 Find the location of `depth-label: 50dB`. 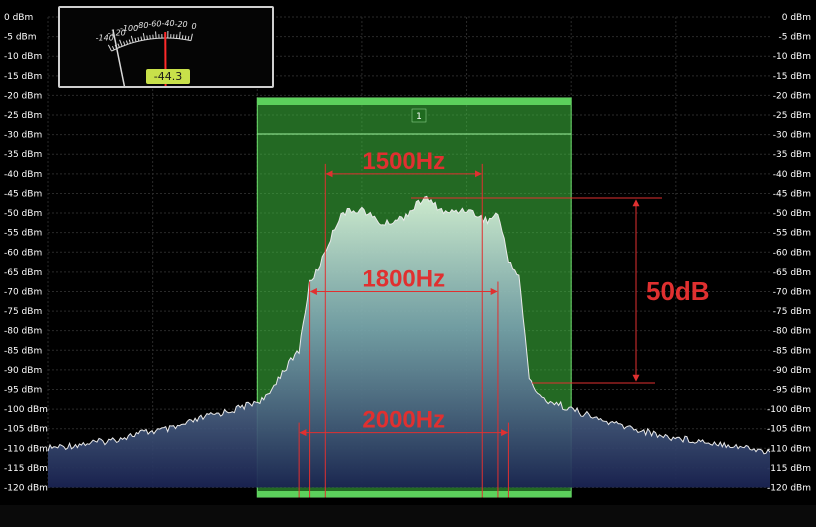

depth-label: 50dB is located at coordinates (678, 291).